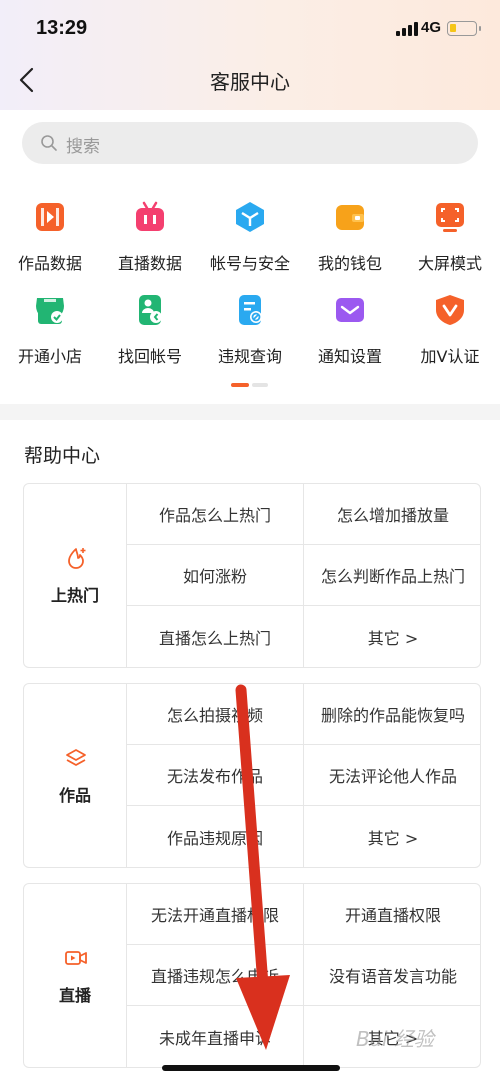  I want to click on category-works: 作品, so click(75, 775).